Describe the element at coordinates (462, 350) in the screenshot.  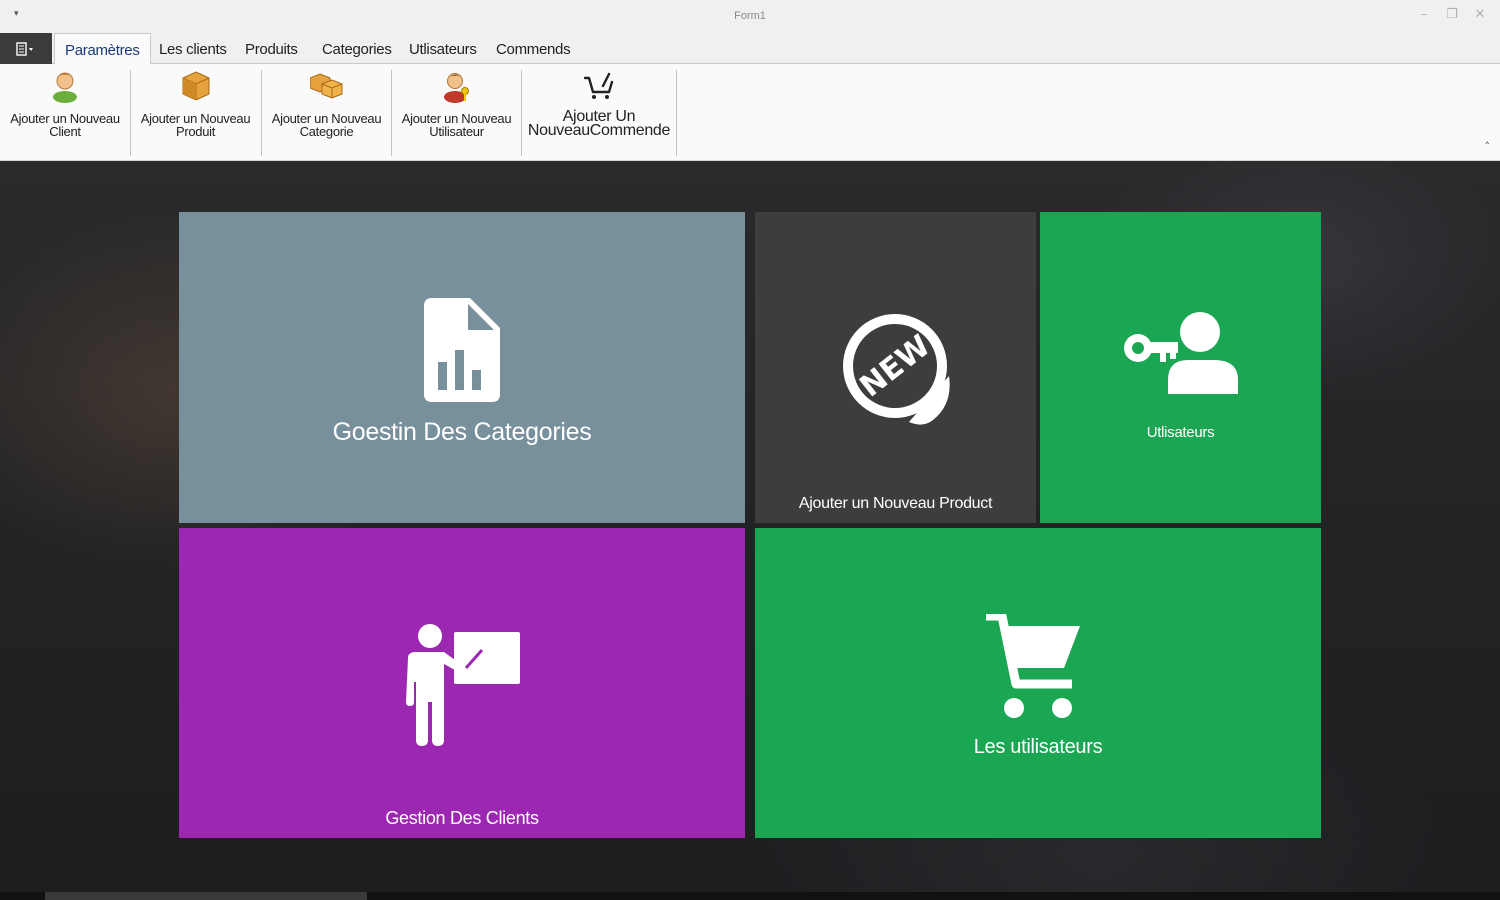
I see `document-chart-icon` at that location.